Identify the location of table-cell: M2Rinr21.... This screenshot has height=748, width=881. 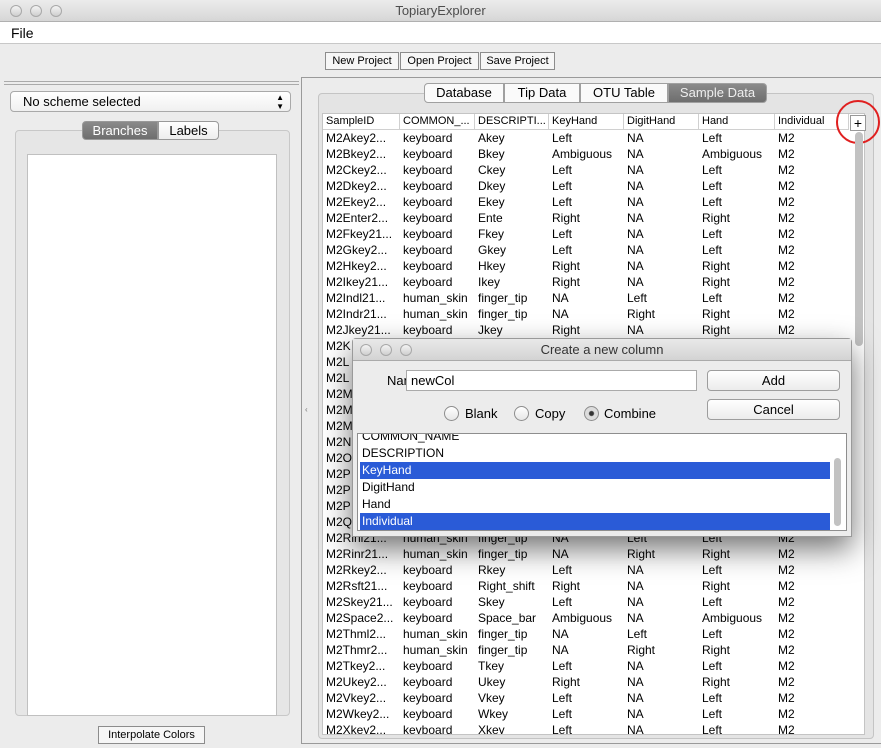
(357, 554).